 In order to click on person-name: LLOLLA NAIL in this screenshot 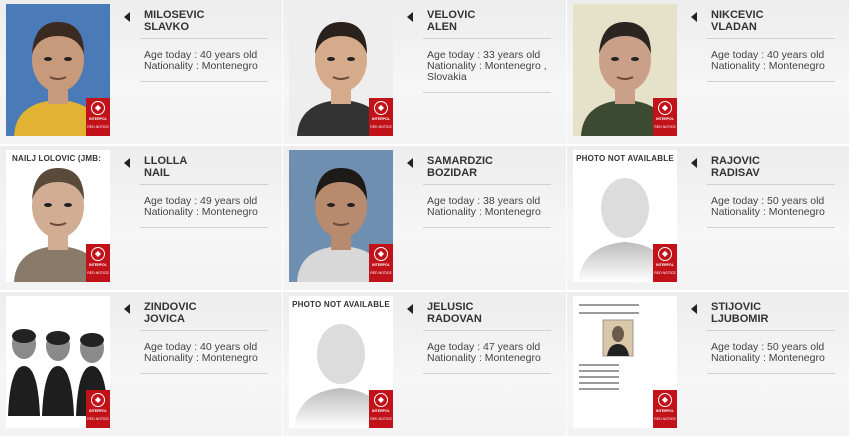, I will do `click(165, 167)`.